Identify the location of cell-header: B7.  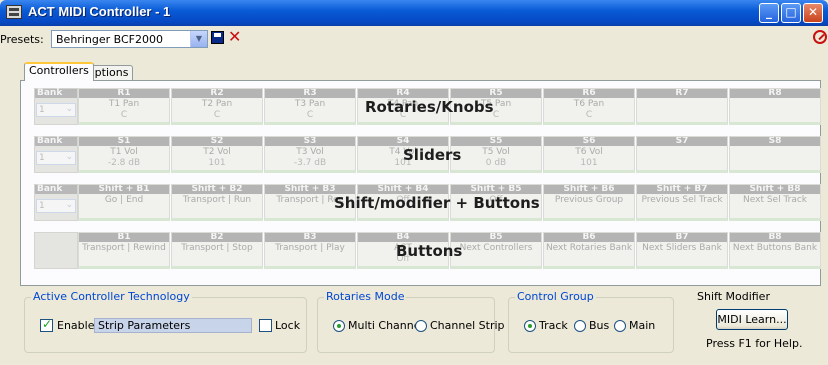
(682, 237).